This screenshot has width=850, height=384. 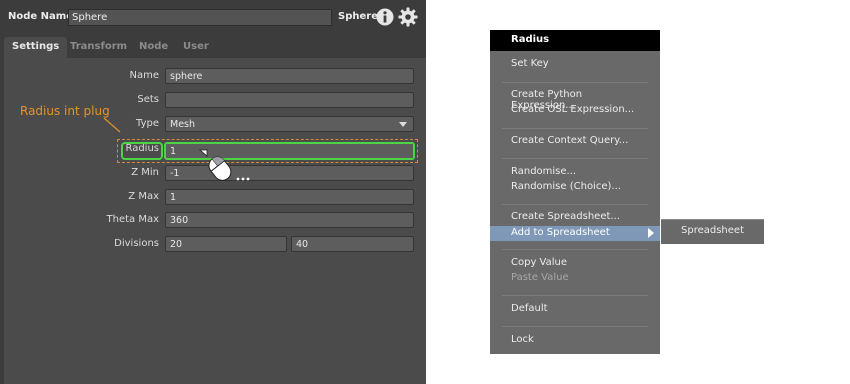 I want to click on submenu-arrow-icon, so click(x=651, y=233).